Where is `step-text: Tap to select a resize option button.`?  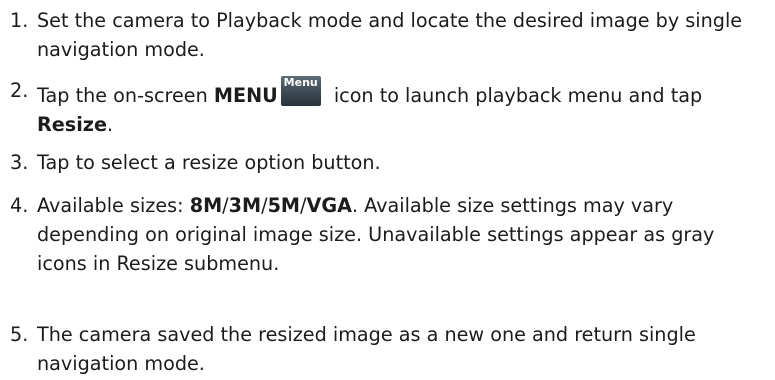
step-text: Tap to select a resize option button. is located at coordinates (209, 162).